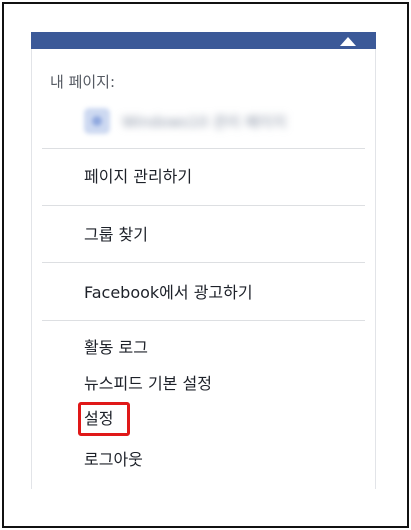  I want to click on my-pages-label: 내 페이지:, so click(83, 82).